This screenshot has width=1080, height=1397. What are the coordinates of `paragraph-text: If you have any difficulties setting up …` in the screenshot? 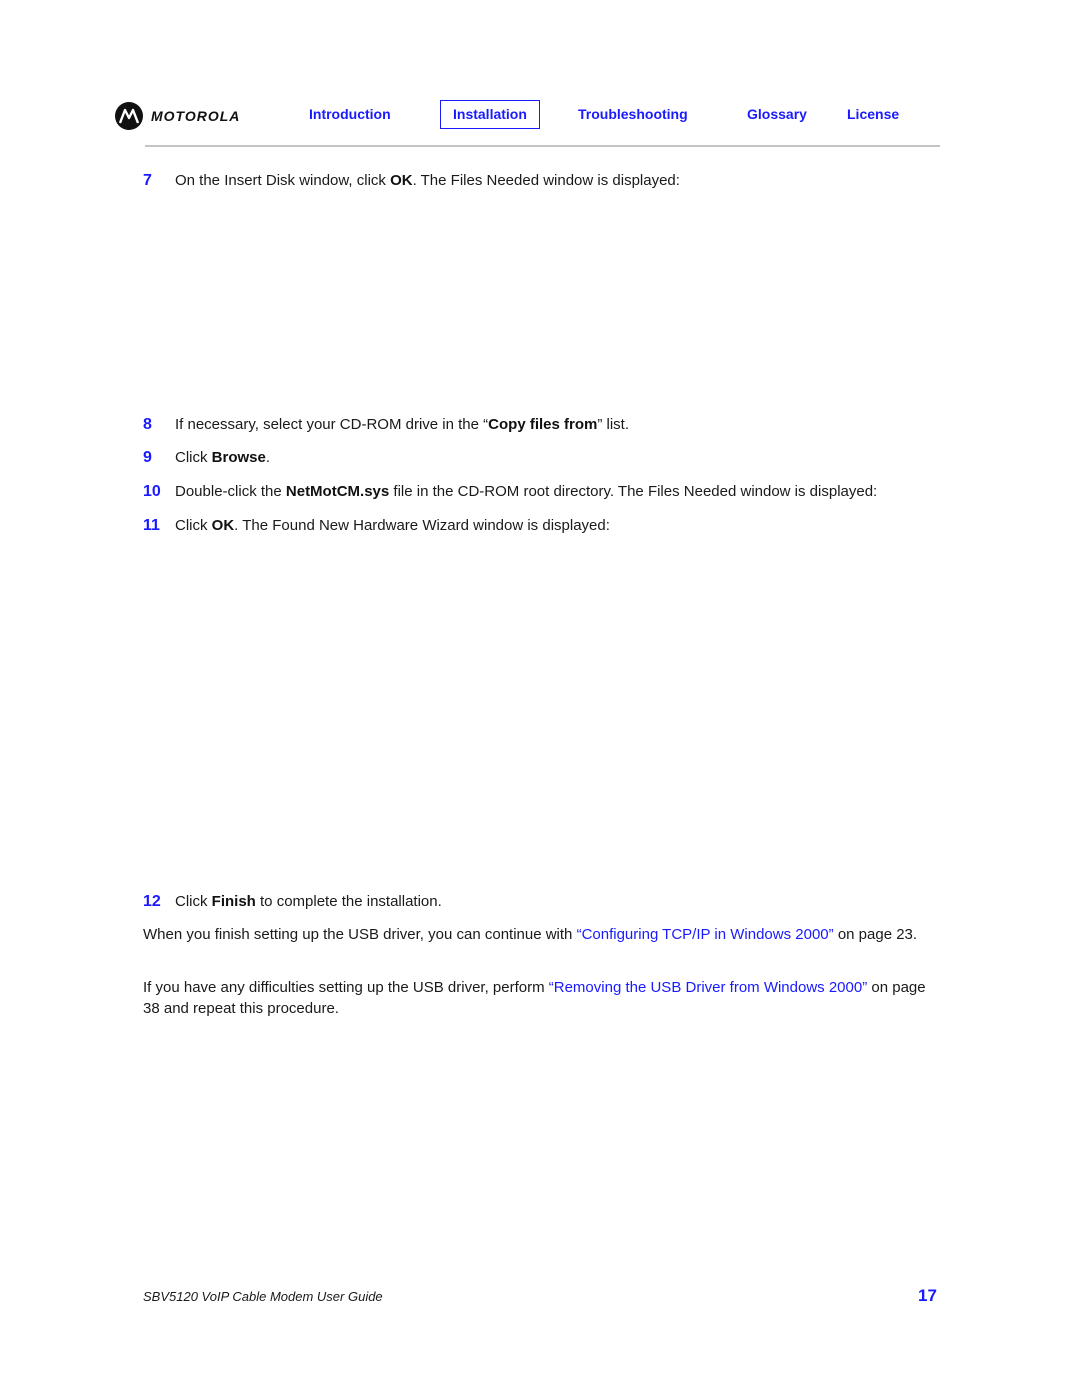 It's located at (346, 987).